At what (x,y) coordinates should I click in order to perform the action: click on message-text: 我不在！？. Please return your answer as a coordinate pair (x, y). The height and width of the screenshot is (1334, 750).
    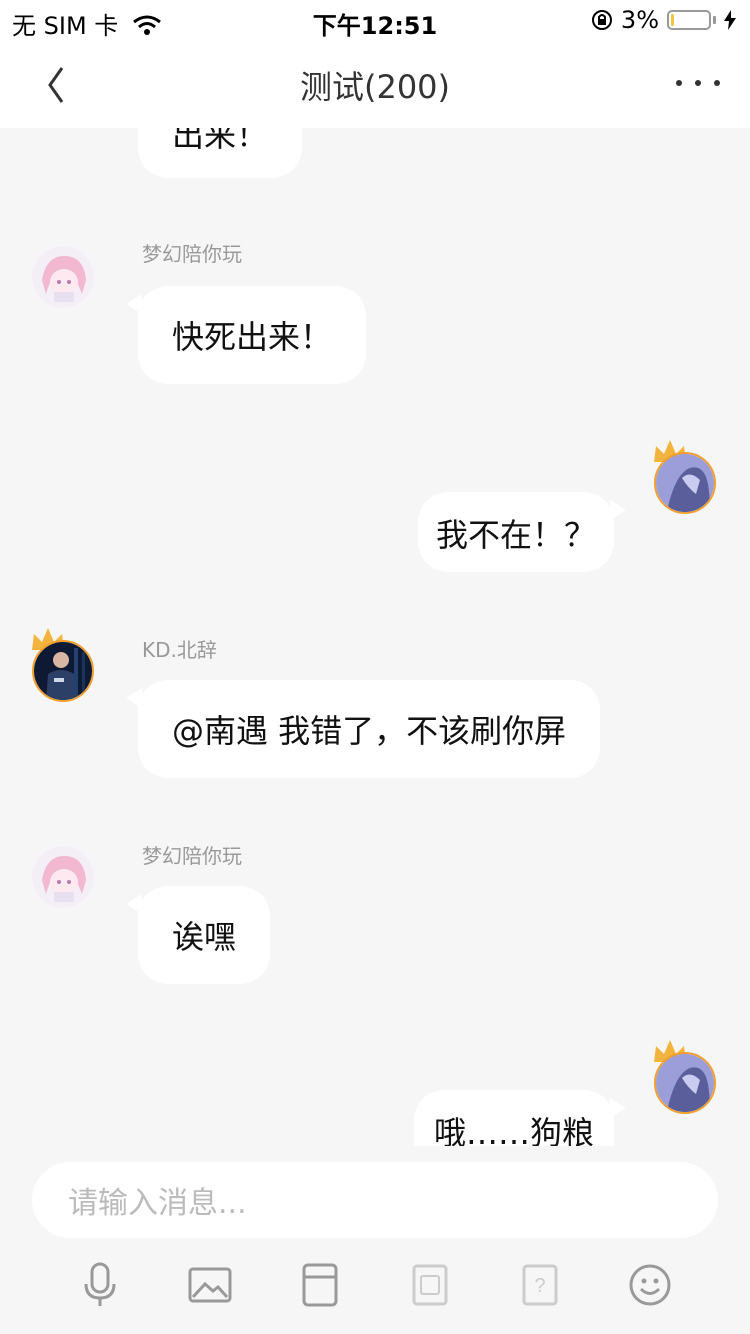
    Looking at the image, I should click on (515, 535).